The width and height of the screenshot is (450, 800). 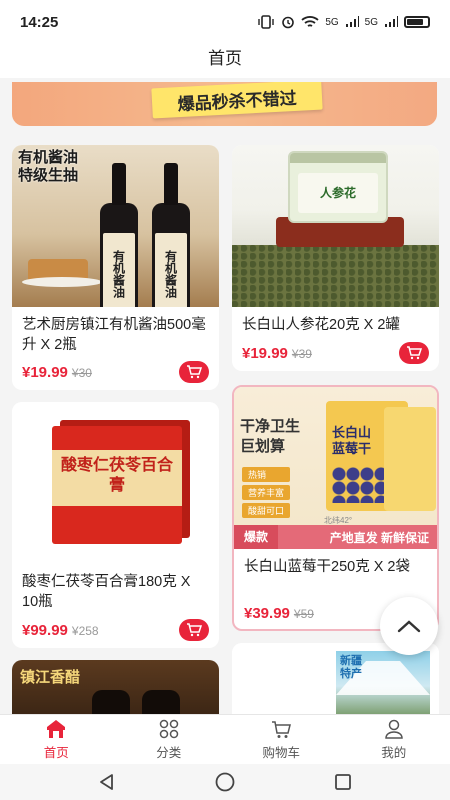 What do you see at coordinates (301, 354) in the screenshot?
I see `product-original-price: ¥39` at bounding box center [301, 354].